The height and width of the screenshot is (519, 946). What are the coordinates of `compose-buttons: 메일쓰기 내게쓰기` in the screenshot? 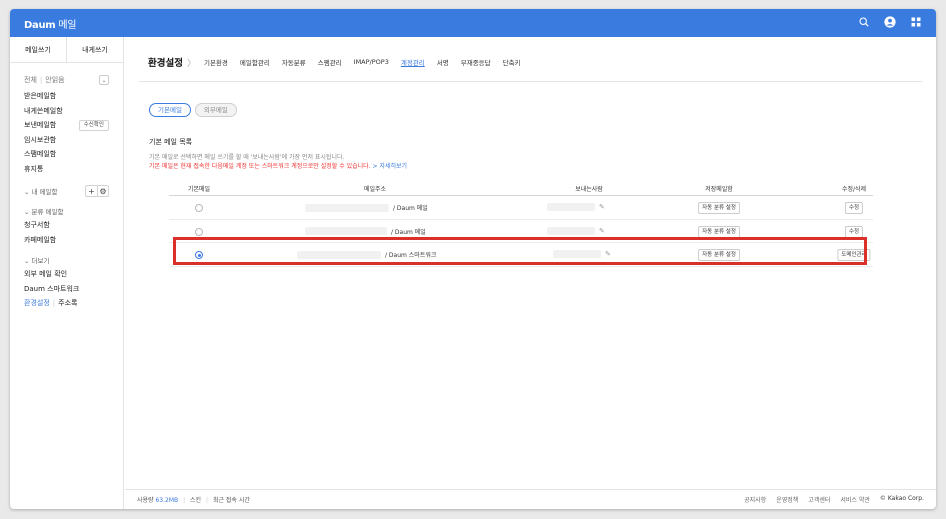 It's located at (66, 50).